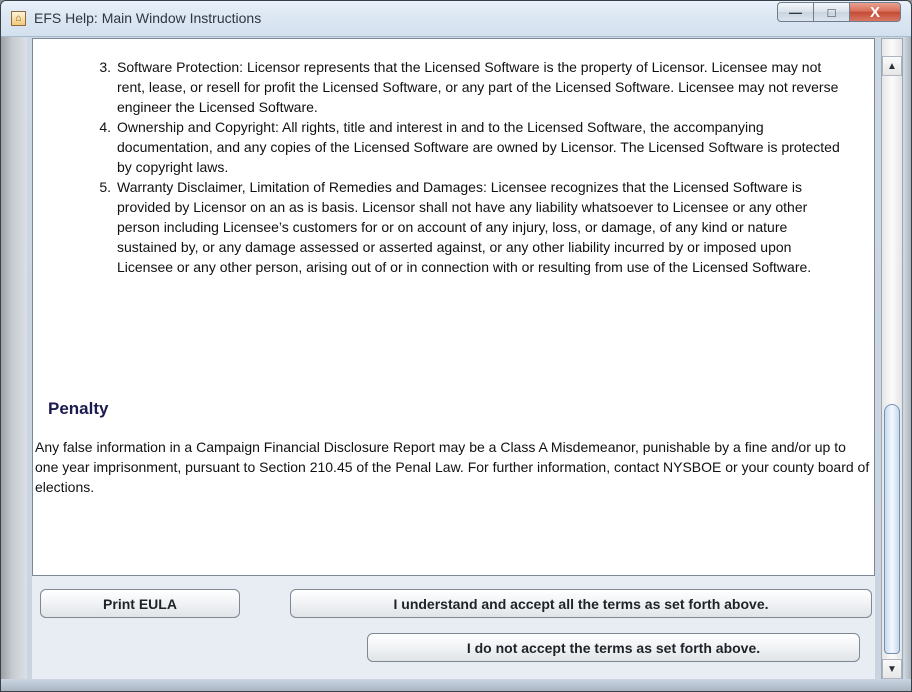 This screenshot has height=692, width=912. I want to click on window-controls: — □ X, so click(839, 12).